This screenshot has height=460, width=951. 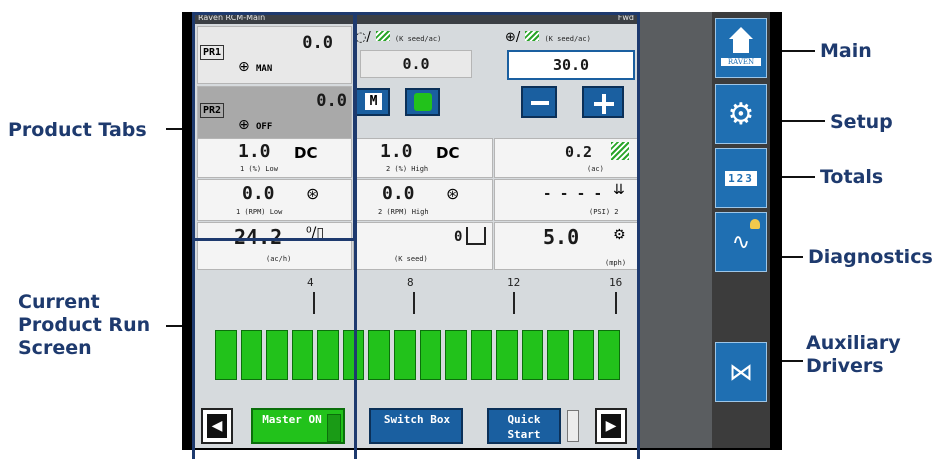 I want to click on setup-button: ⚙, so click(x=741, y=114).